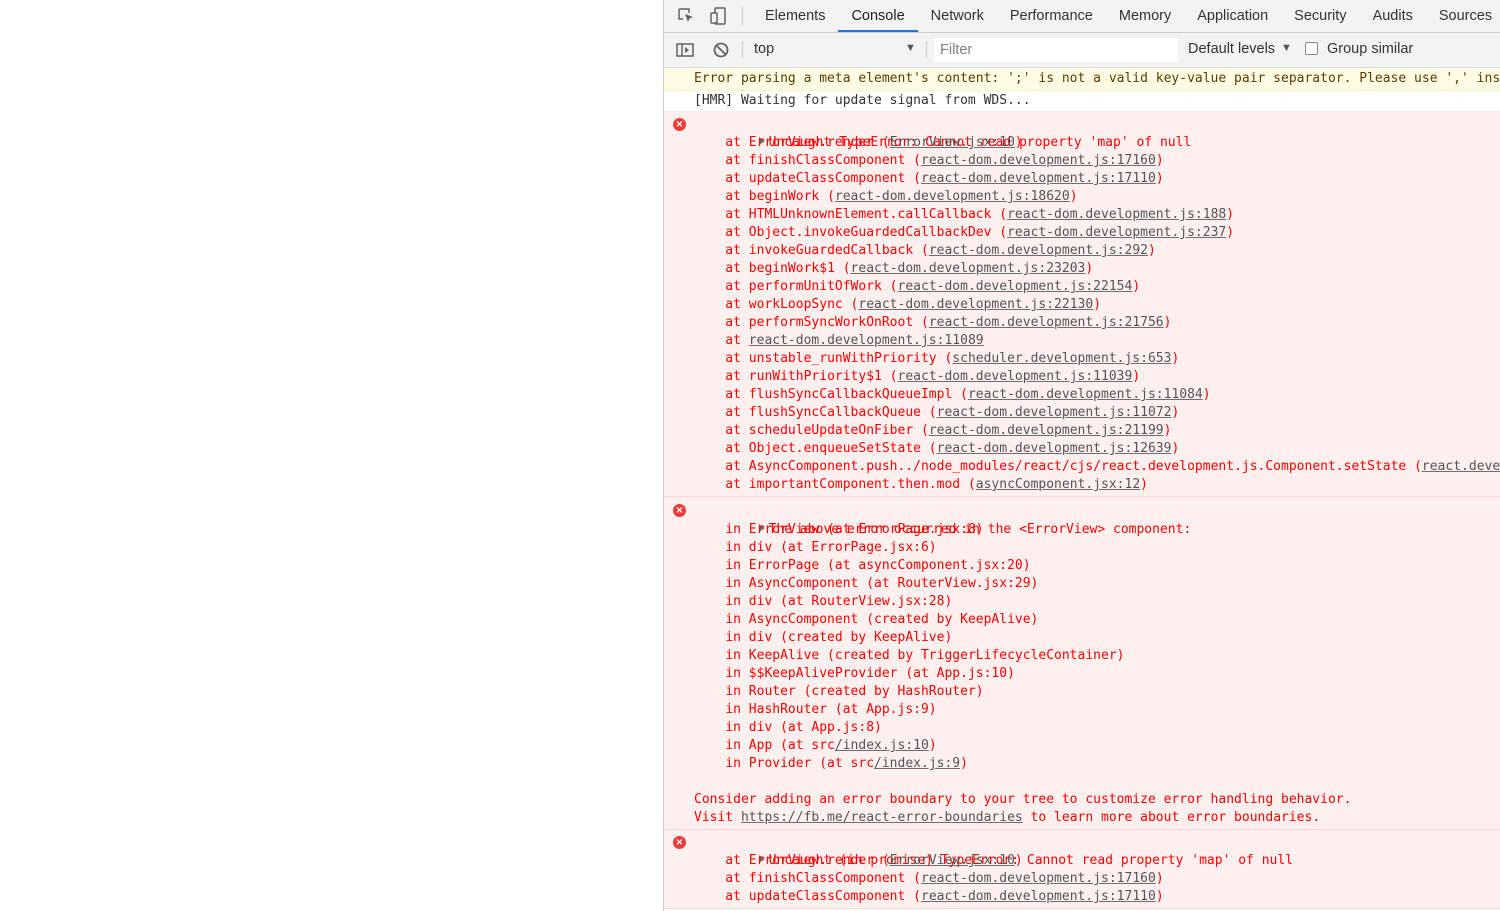 The height and width of the screenshot is (911, 1500). I want to click on inspect-element-icon, so click(686, 16).